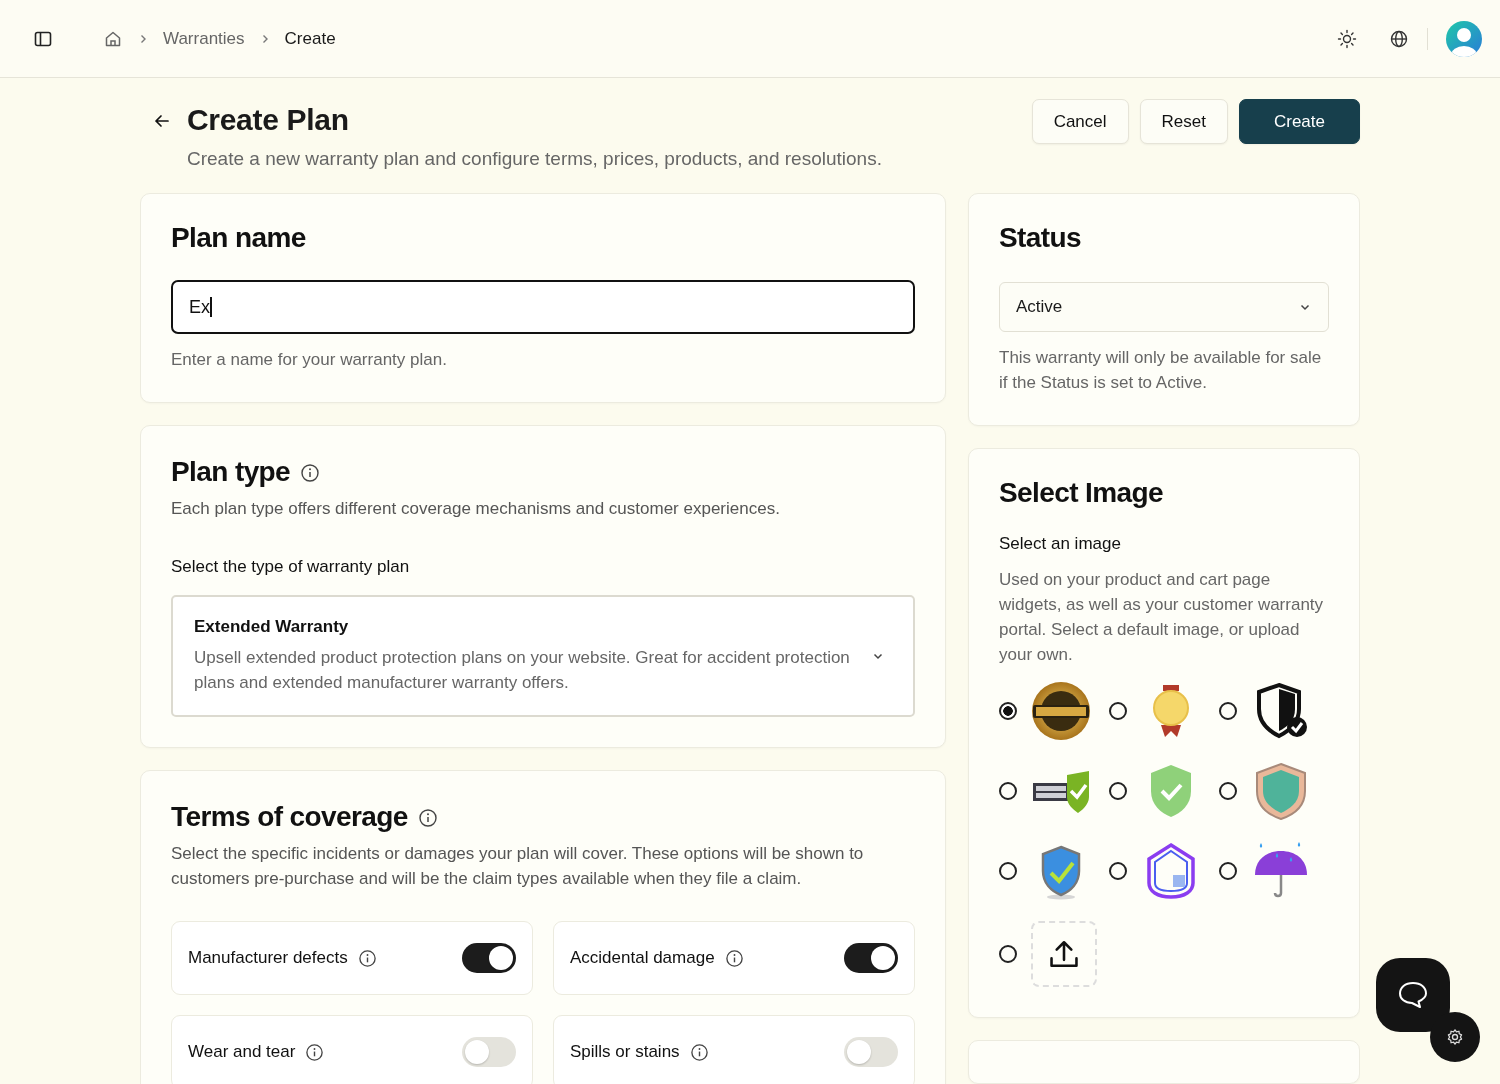 This screenshot has width=1500, height=1084. Describe the element at coordinates (1081, 493) in the screenshot. I see `card-title: Select Image` at that location.